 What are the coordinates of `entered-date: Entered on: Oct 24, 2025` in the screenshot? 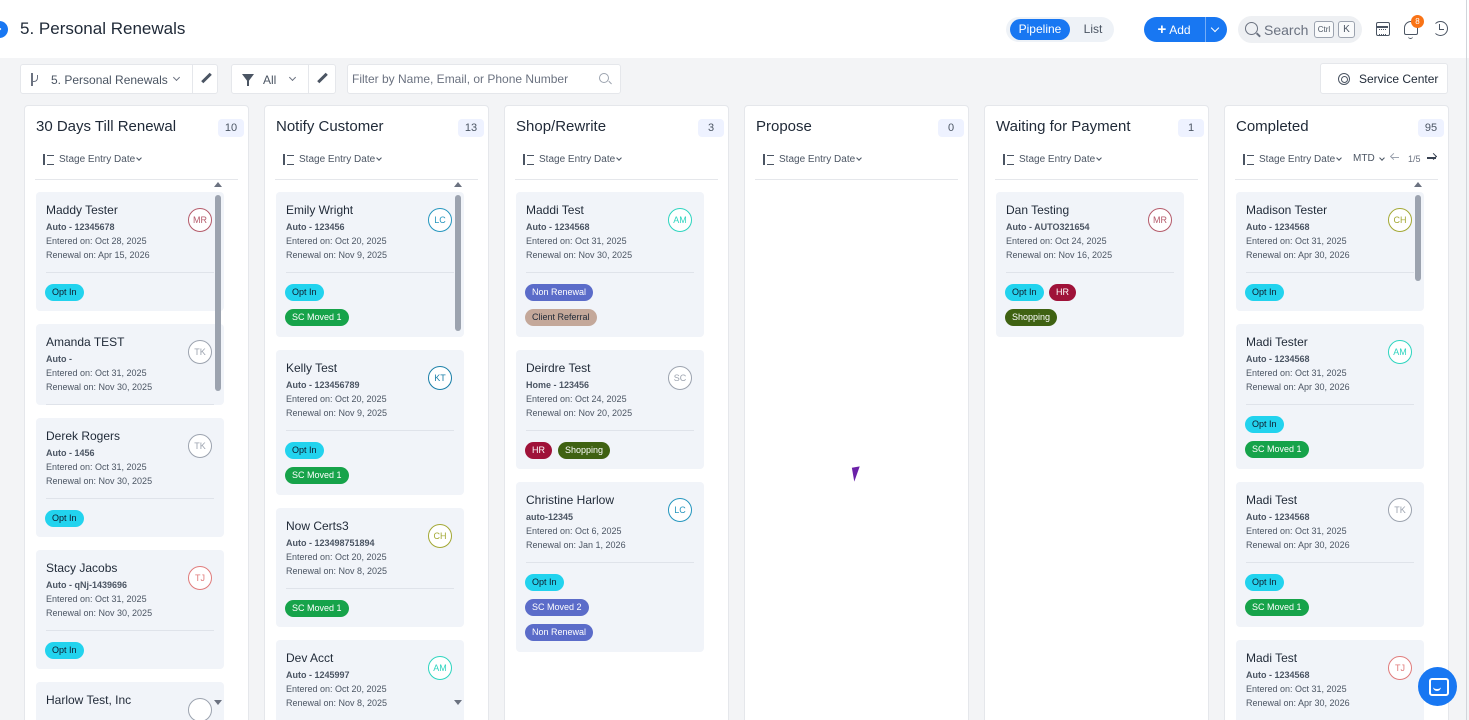 It's located at (1056, 241).